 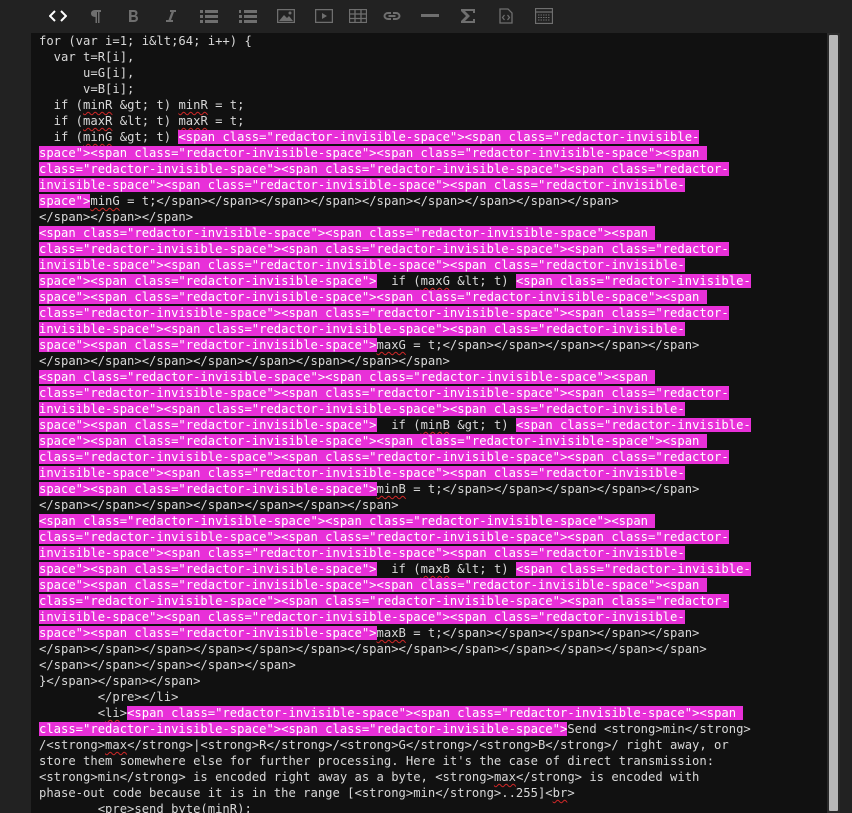 I want to click on snippet-button, so click(x=544, y=16).